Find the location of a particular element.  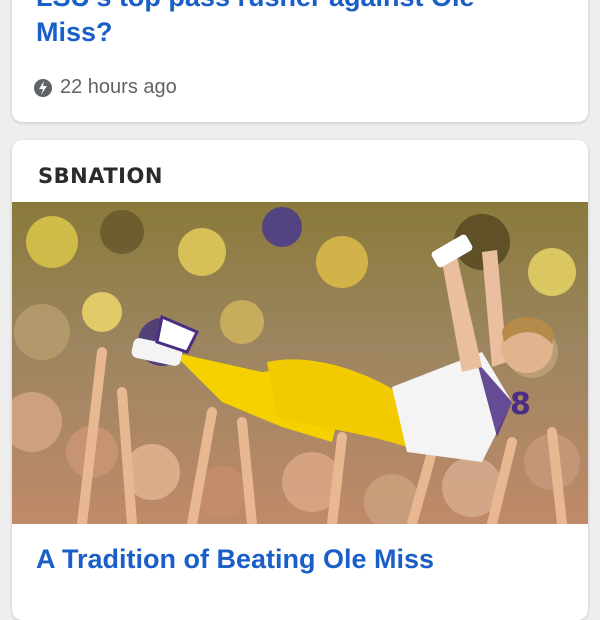

bolt-icon is located at coordinates (43, 87).